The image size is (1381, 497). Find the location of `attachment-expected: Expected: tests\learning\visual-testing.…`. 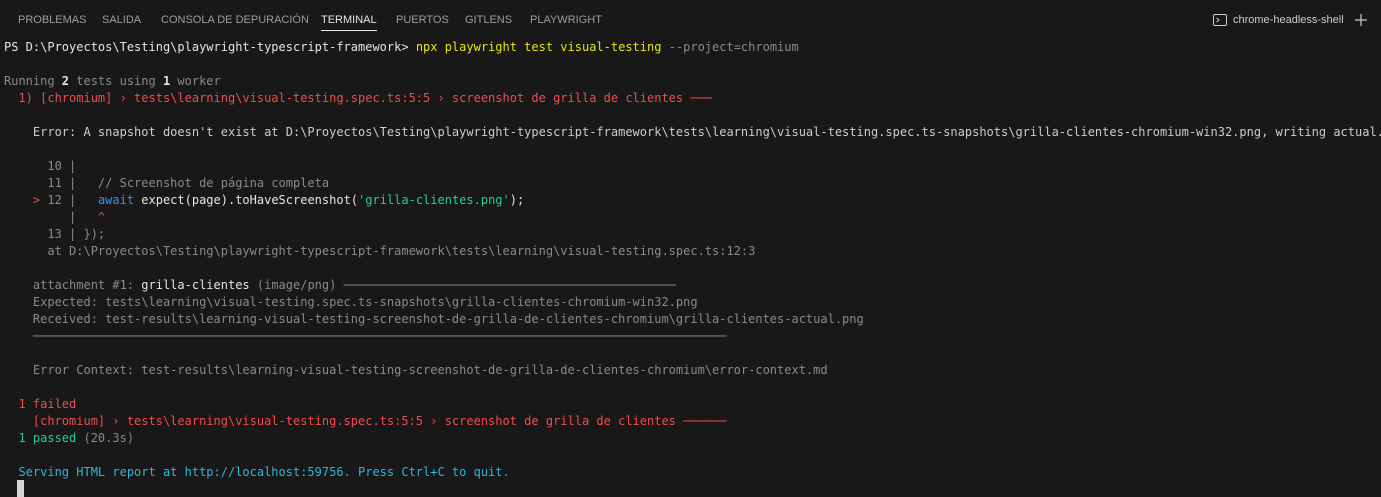

attachment-expected: Expected: tests\learning\visual-testing.… is located at coordinates (351, 302).